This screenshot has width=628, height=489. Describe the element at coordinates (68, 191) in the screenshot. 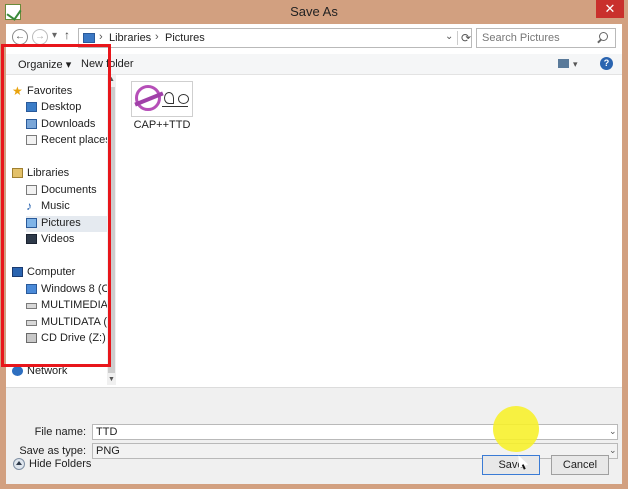

I see `sidebar-item-documents: Documents` at that location.